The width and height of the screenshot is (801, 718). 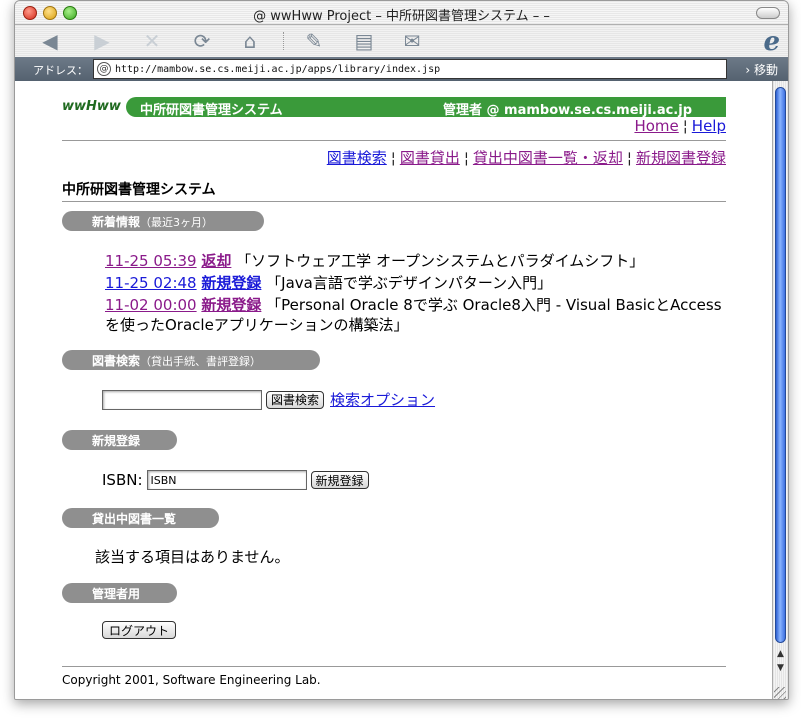 What do you see at coordinates (134, 519) in the screenshot?
I see `section-title: 貸出中図書一覧` at bounding box center [134, 519].